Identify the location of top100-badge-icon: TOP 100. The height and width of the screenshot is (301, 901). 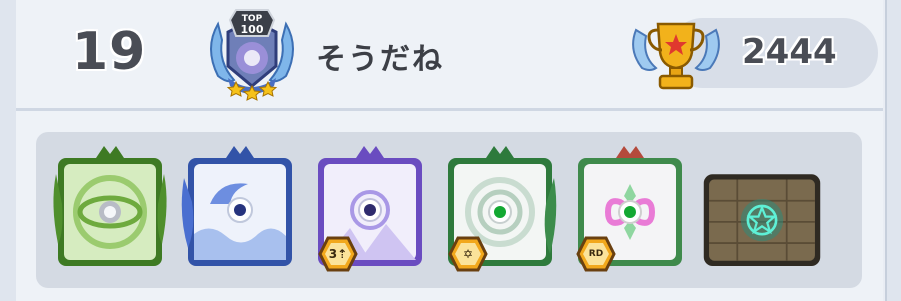
(252, 55).